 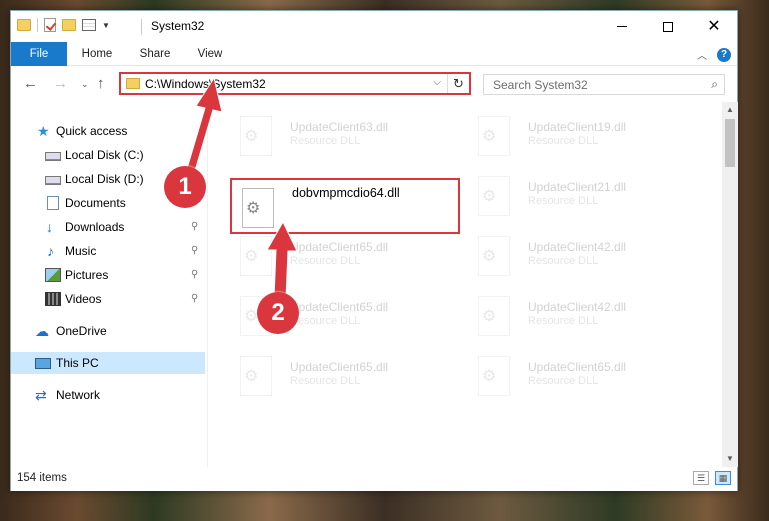 I want to click on tab-share: Share, so click(x=155, y=54).